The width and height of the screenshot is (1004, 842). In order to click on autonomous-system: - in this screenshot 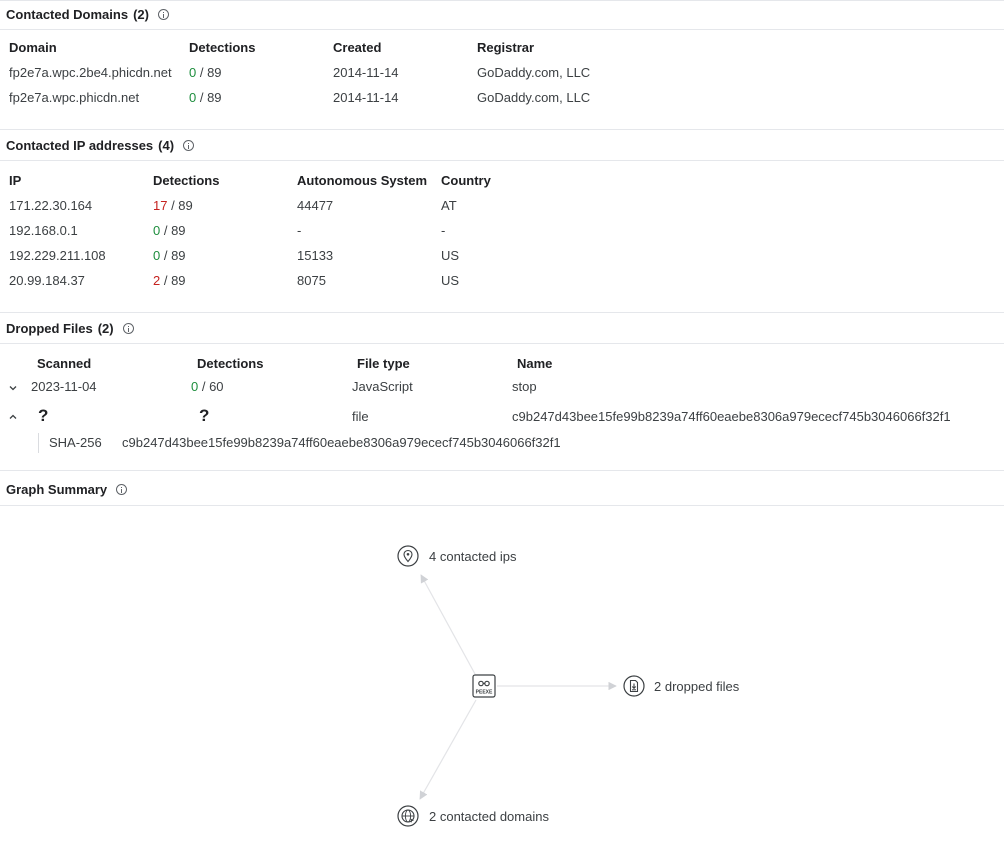, I will do `click(299, 230)`.